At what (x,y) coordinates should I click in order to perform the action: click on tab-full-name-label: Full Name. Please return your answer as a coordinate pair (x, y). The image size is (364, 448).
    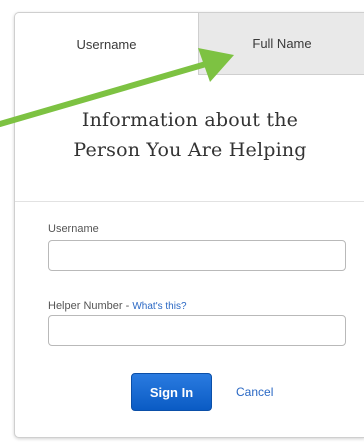
    Looking at the image, I should click on (282, 43).